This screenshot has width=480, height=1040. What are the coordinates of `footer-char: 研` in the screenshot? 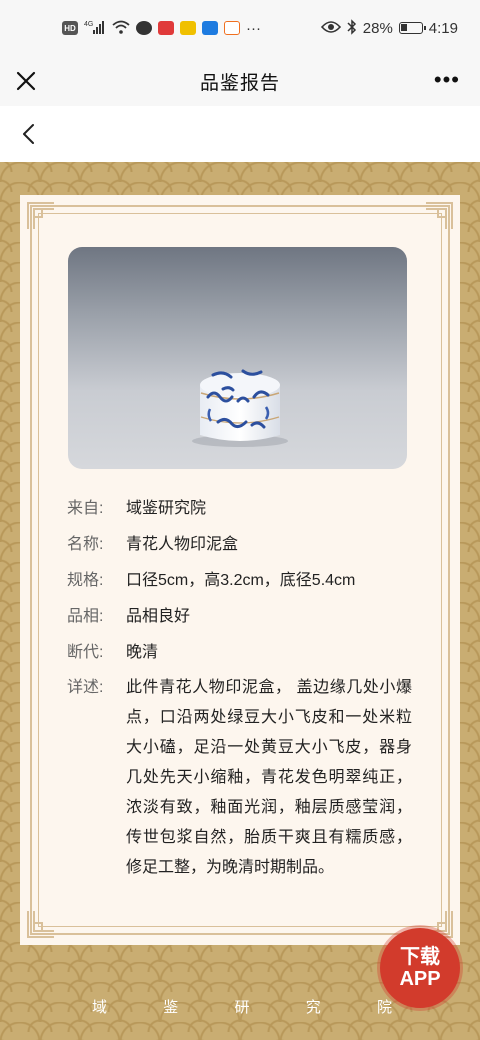 It's located at (242, 1007).